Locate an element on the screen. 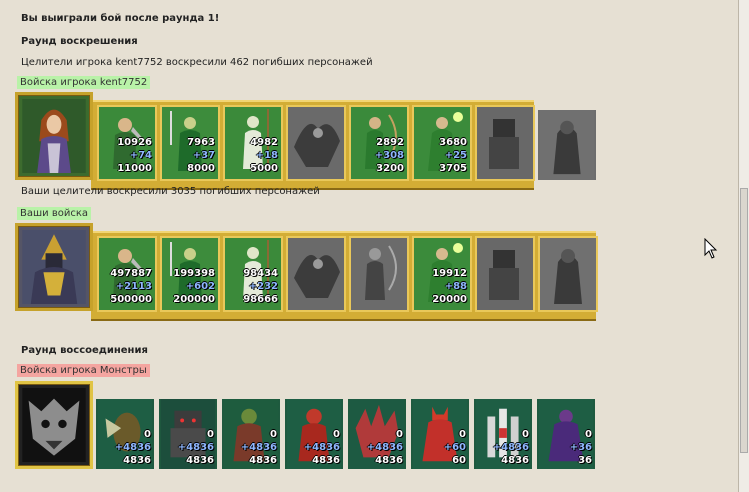 This screenshot has height=492, width=749. your-unit-6: 19912 +88 20000 is located at coordinates (442, 274).